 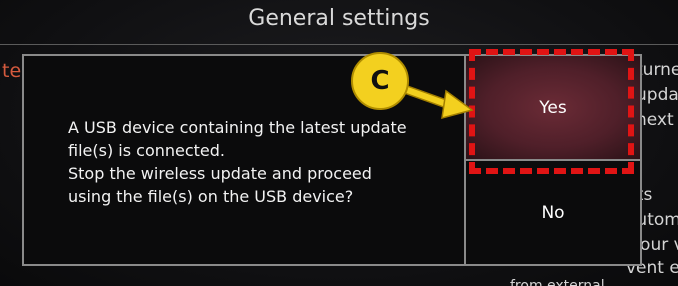 What do you see at coordinates (380, 81) in the screenshot?
I see `callout-badge: C` at bounding box center [380, 81].